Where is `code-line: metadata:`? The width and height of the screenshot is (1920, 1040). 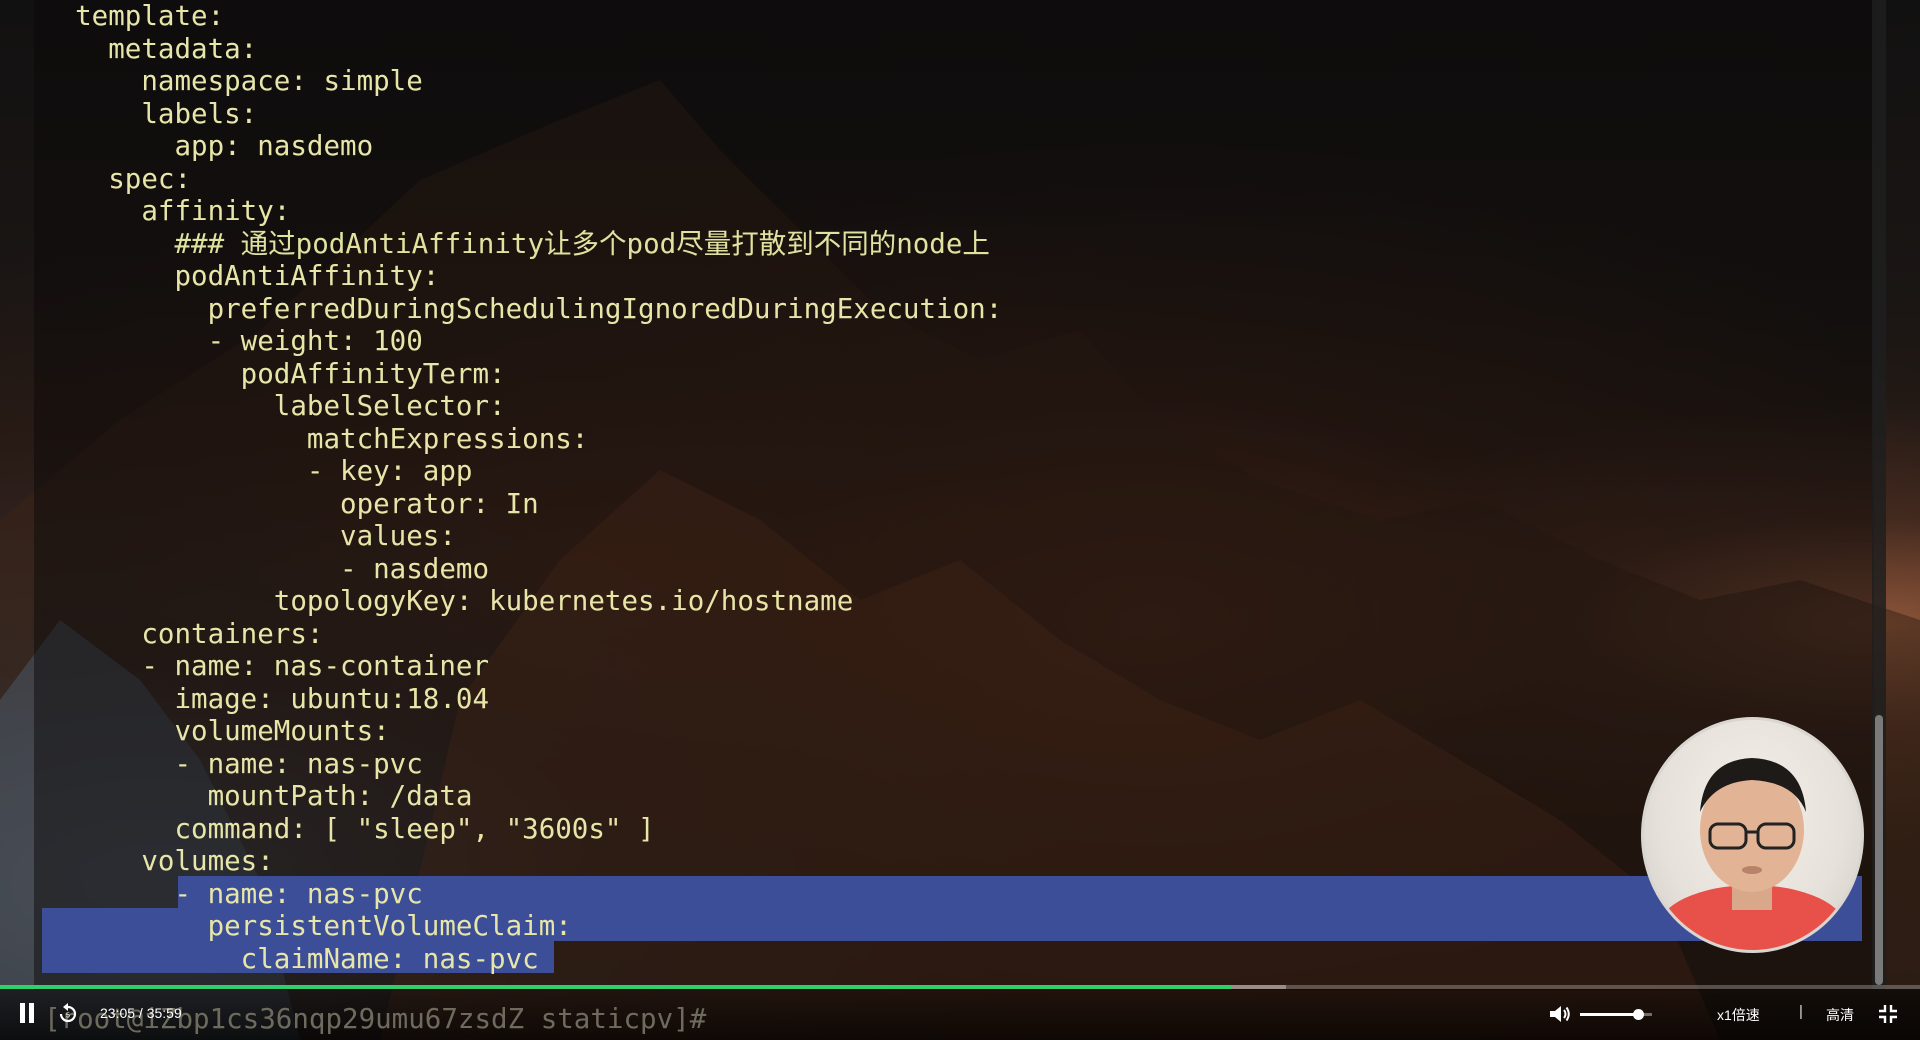 code-line: metadata: is located at coordinates (150, 48).